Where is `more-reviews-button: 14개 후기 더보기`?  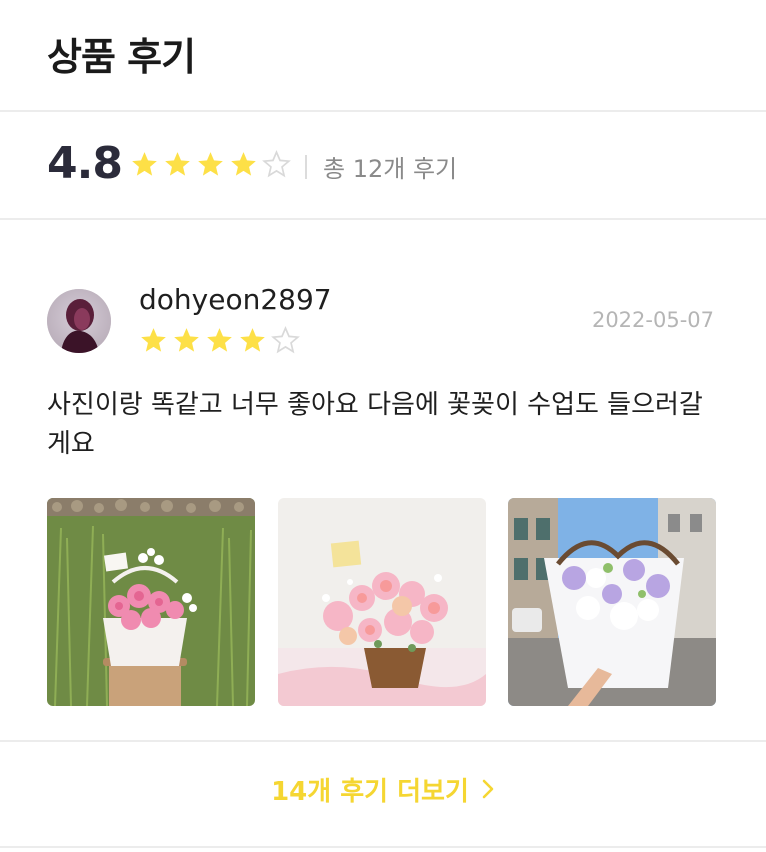
more-reviews-button: 14개 후기 더보기 is located at coordinates (383, 795).